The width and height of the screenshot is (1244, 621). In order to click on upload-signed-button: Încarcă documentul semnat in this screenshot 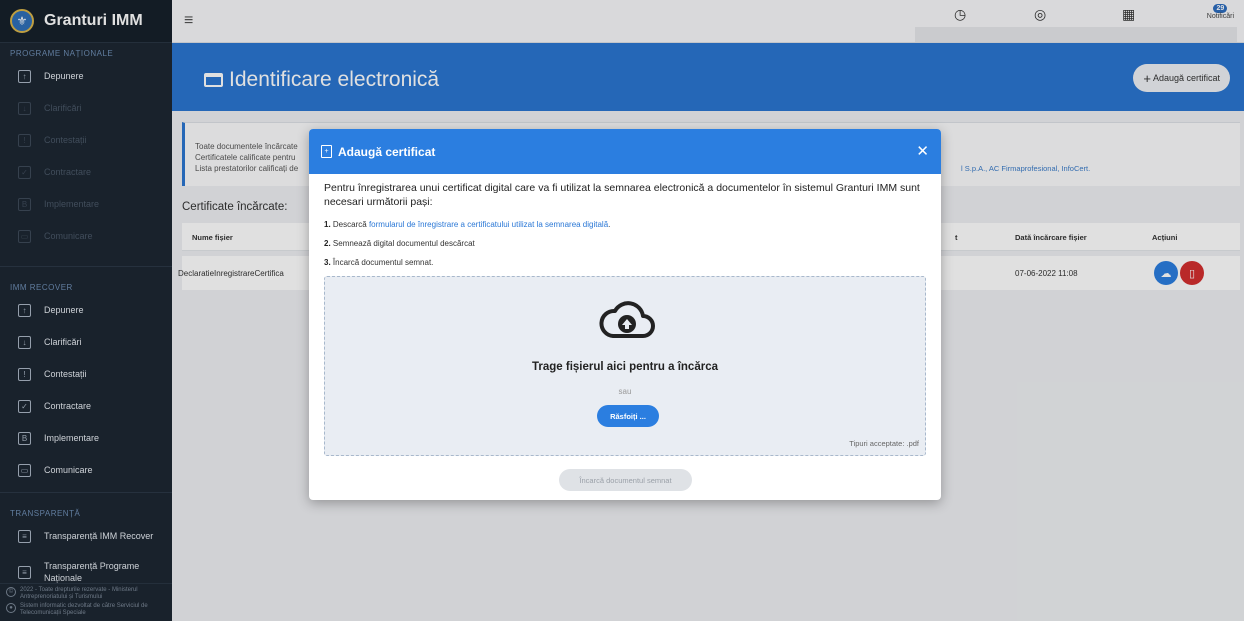, I will do `click(625, 480)`.